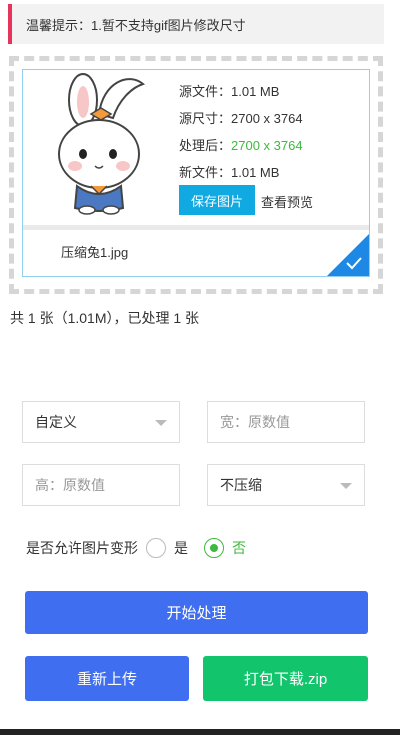 The width and height of the screenshot is (400, 735). Describe the element at coordinates (285, 678) in the screenshot. I see `download-zip-button: 打包下载.zip` at that location.